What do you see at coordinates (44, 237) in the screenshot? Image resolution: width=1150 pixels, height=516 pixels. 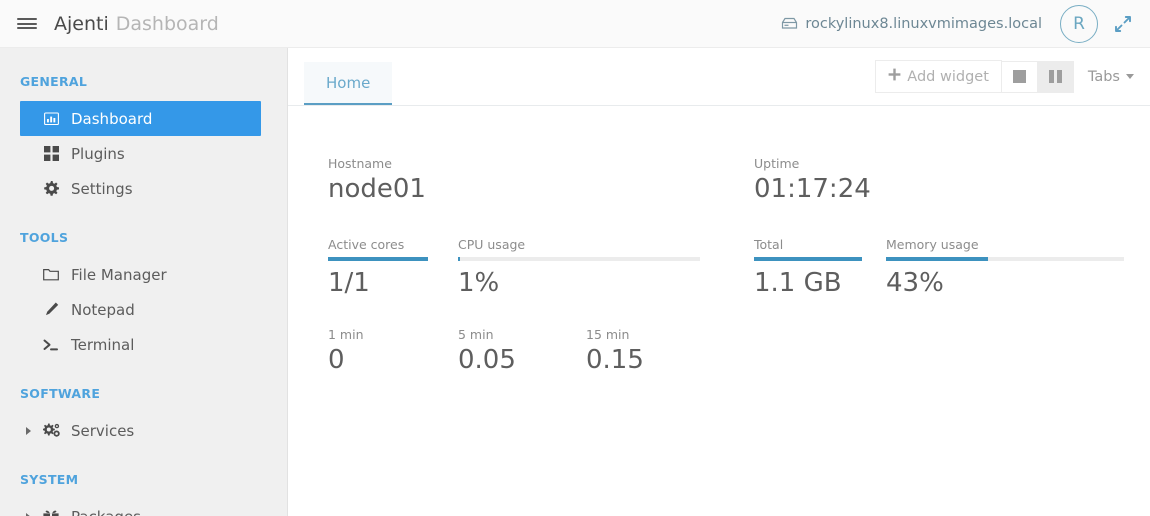 I see `sidebar-section-tools: TOOLS` at bounding box center [44, 237].